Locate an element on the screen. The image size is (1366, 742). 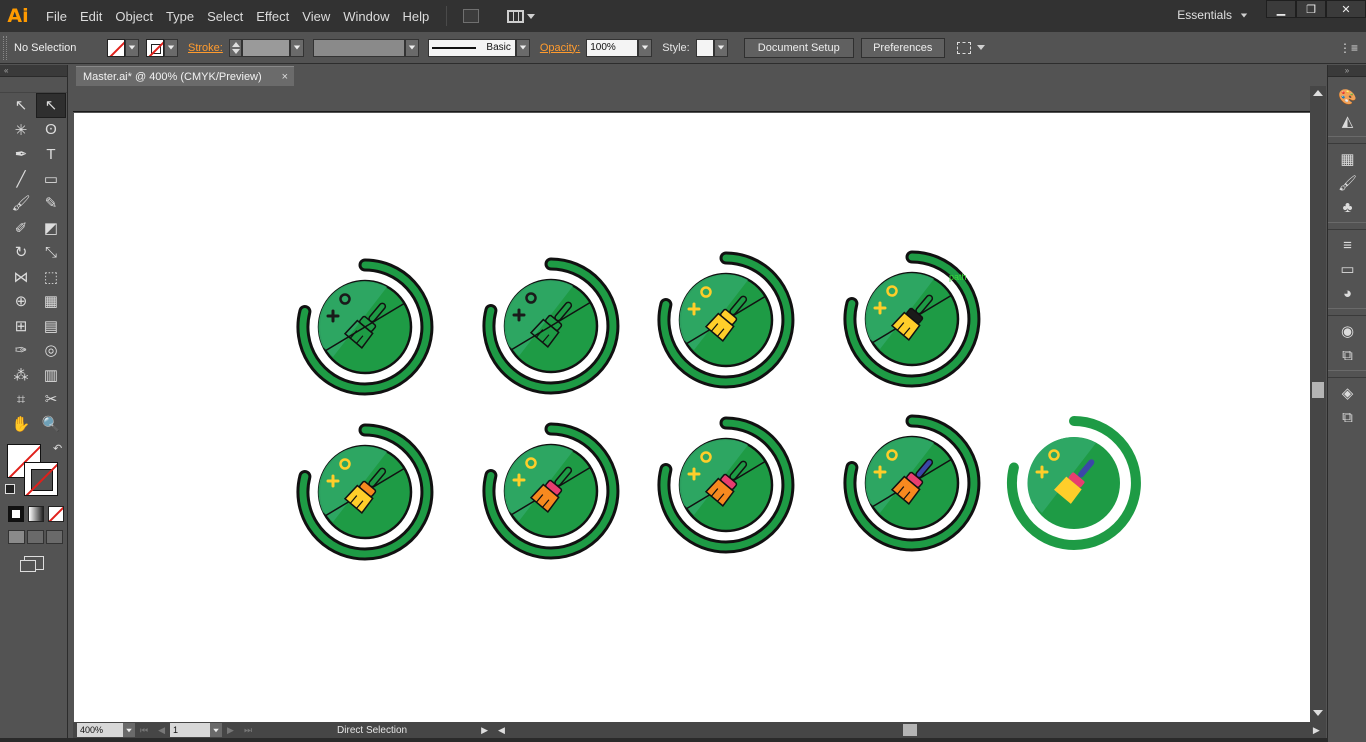
default-fill-stroke-icon is located at coordinates (10, 489).